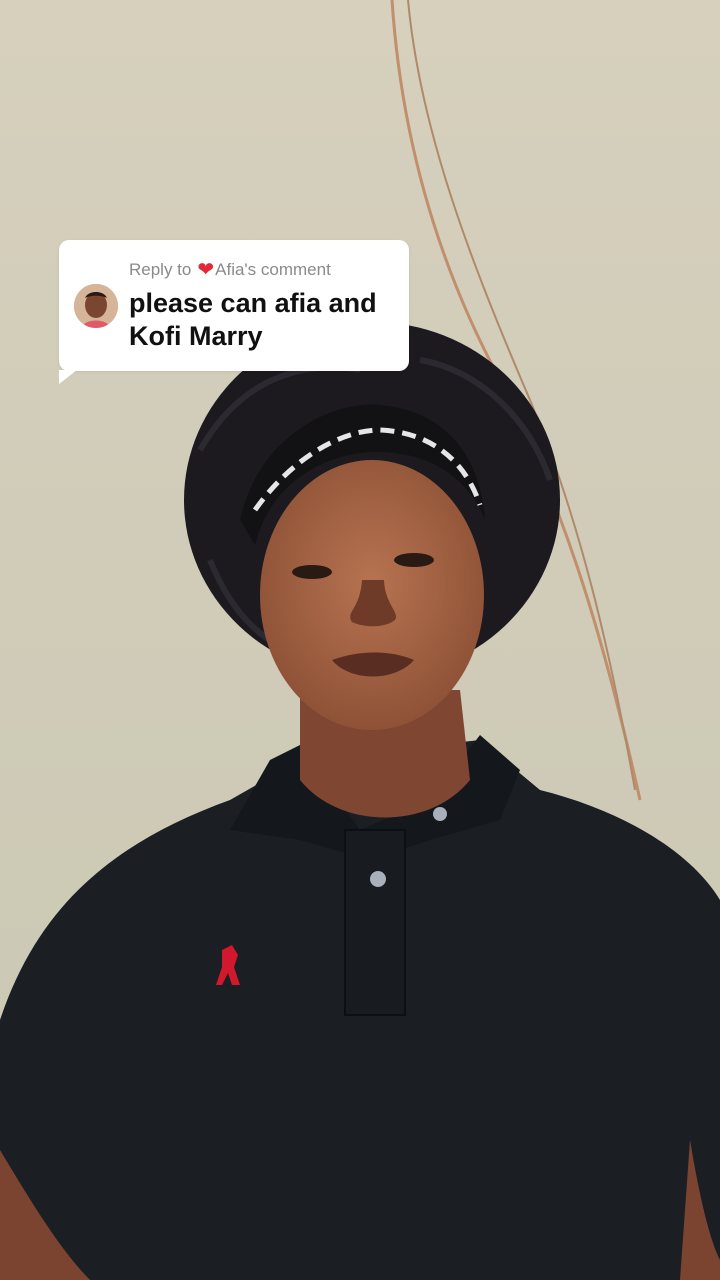 This screenshot has height=1280, width=720. I want to click on reply-header: Reply to ❤ Afia's comment, so click(230, 270).